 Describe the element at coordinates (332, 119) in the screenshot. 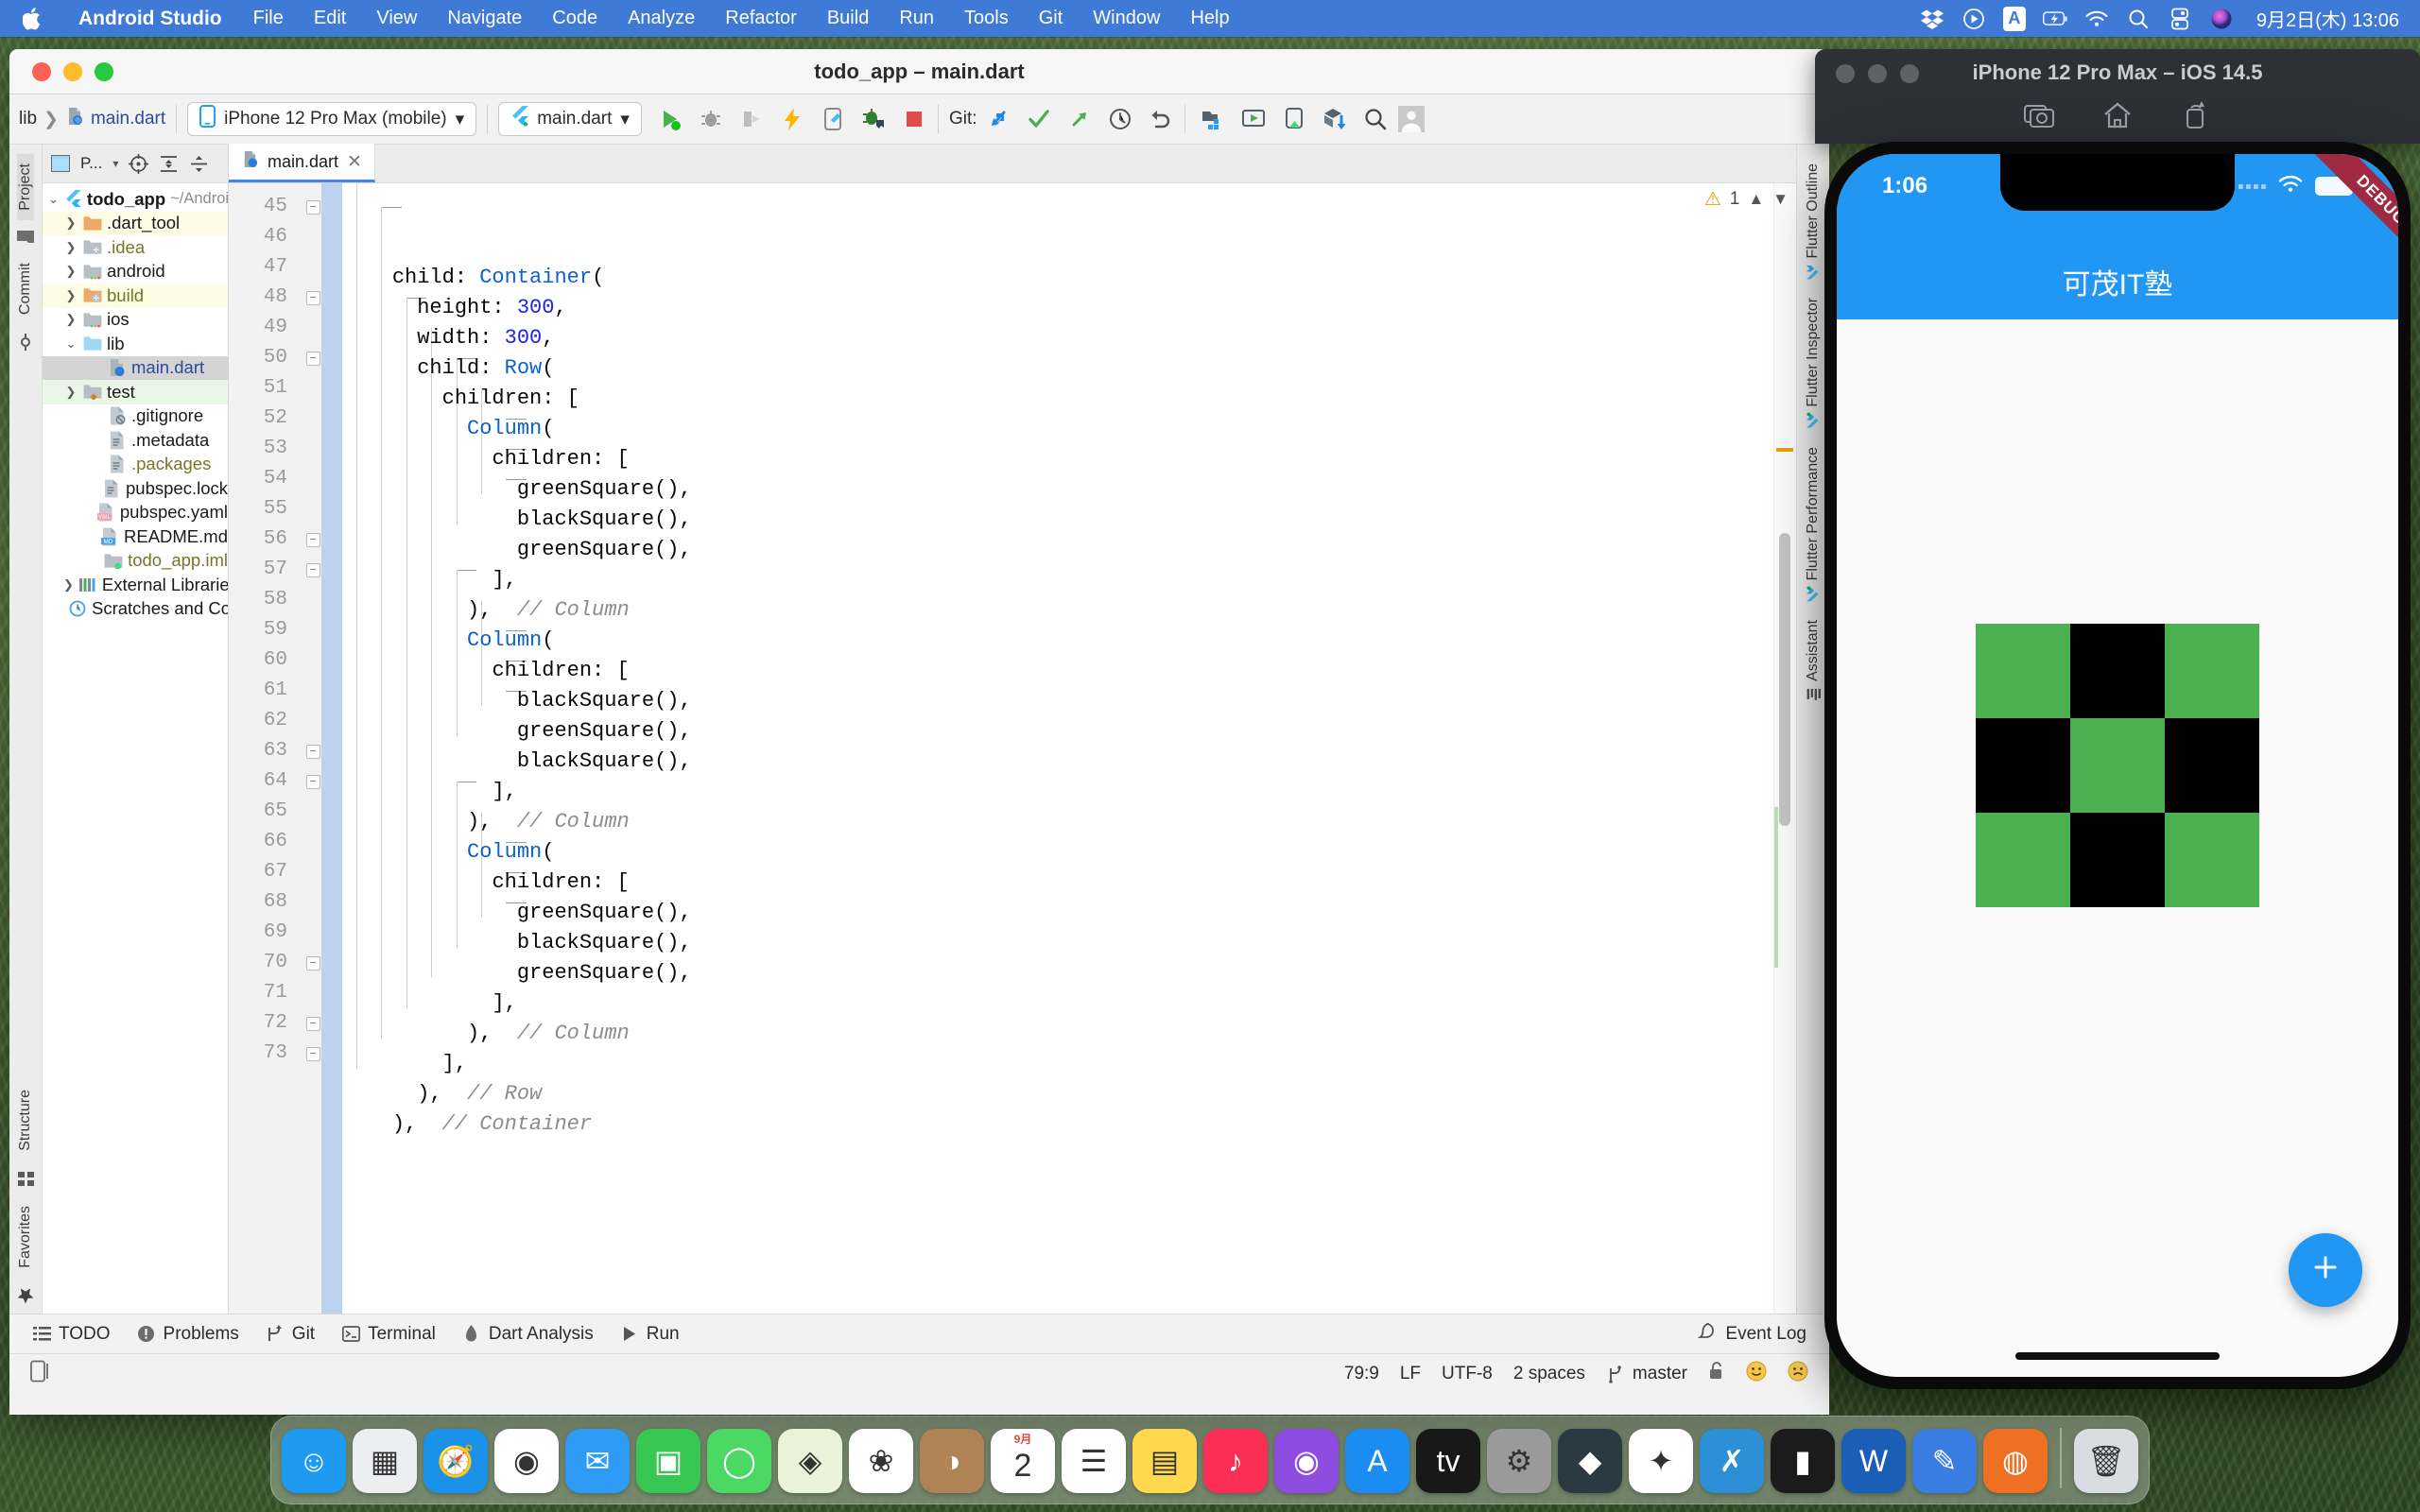

I see `device-selector: iPhone 12 Pro Max (mobile) ▾` at that location.